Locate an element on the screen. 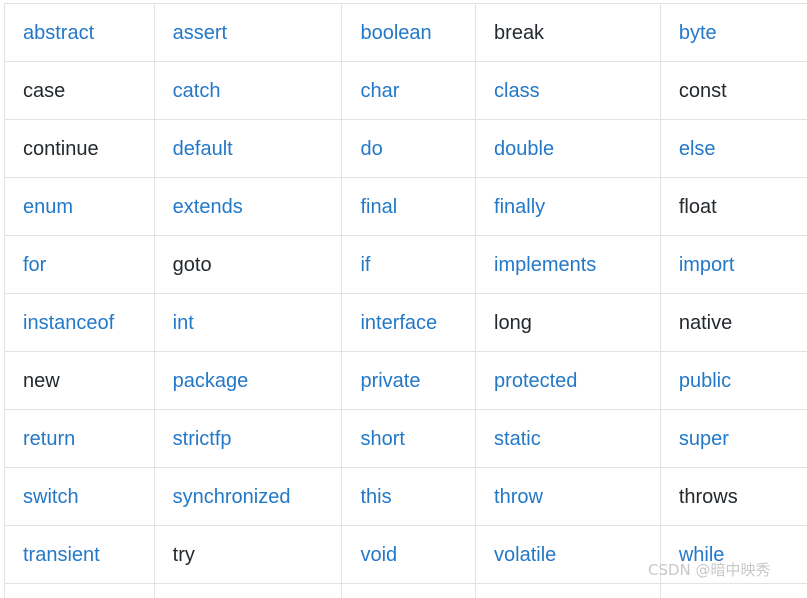 This screenshot has width=807, height=598. keyword-link: switch is located at coordinates (51, 497).